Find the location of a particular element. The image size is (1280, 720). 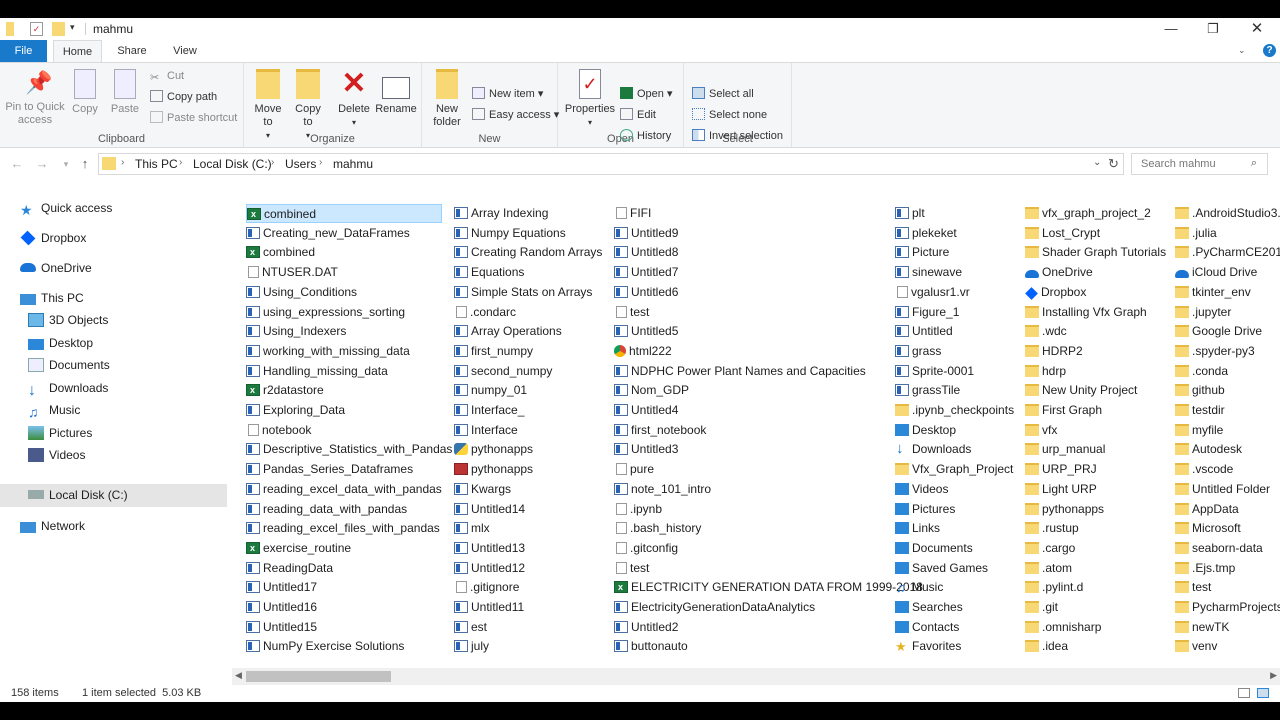

file-item: plt is located at coordinates (910, 213).